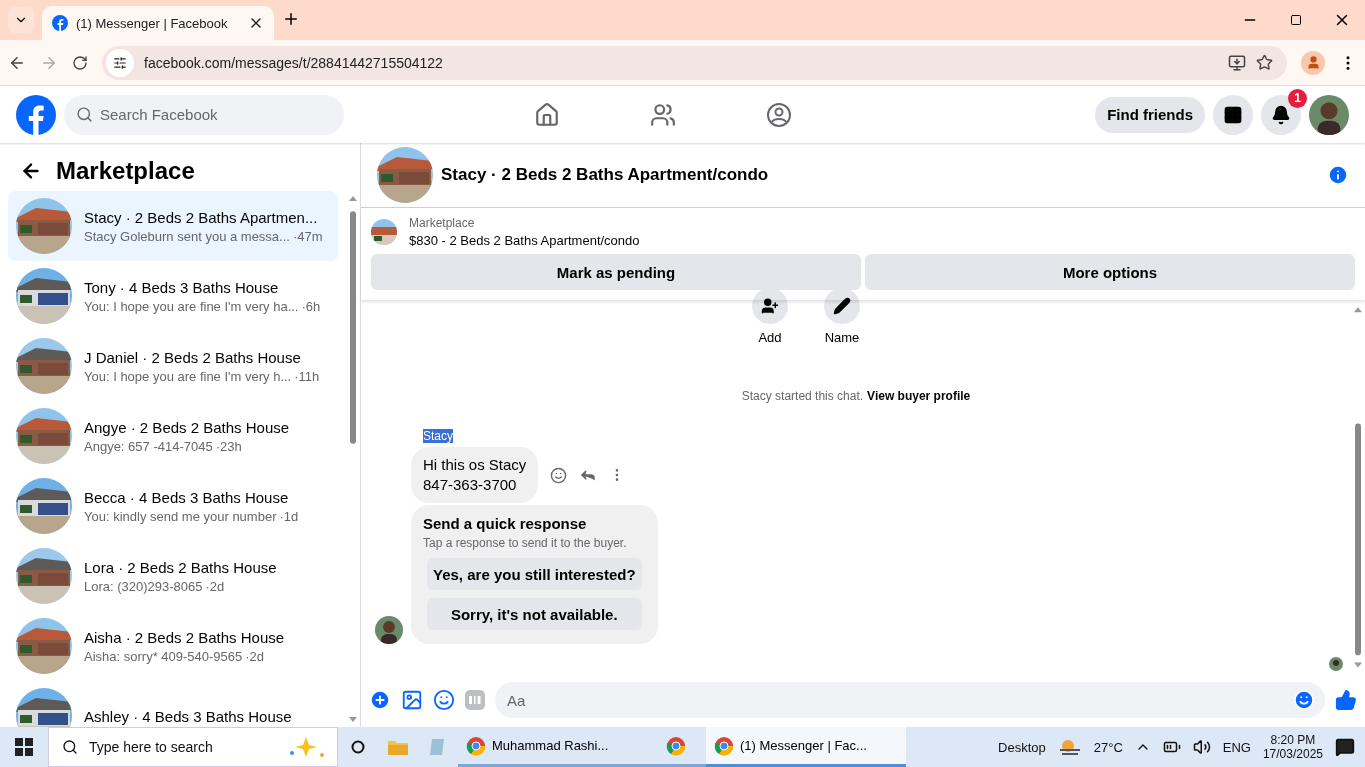 This screenshot has height=767, width=1365. What do you see at coordinates (289, 516) in the screenshot?
I see `message-time: ·1d` at bounding box center [289, 516].